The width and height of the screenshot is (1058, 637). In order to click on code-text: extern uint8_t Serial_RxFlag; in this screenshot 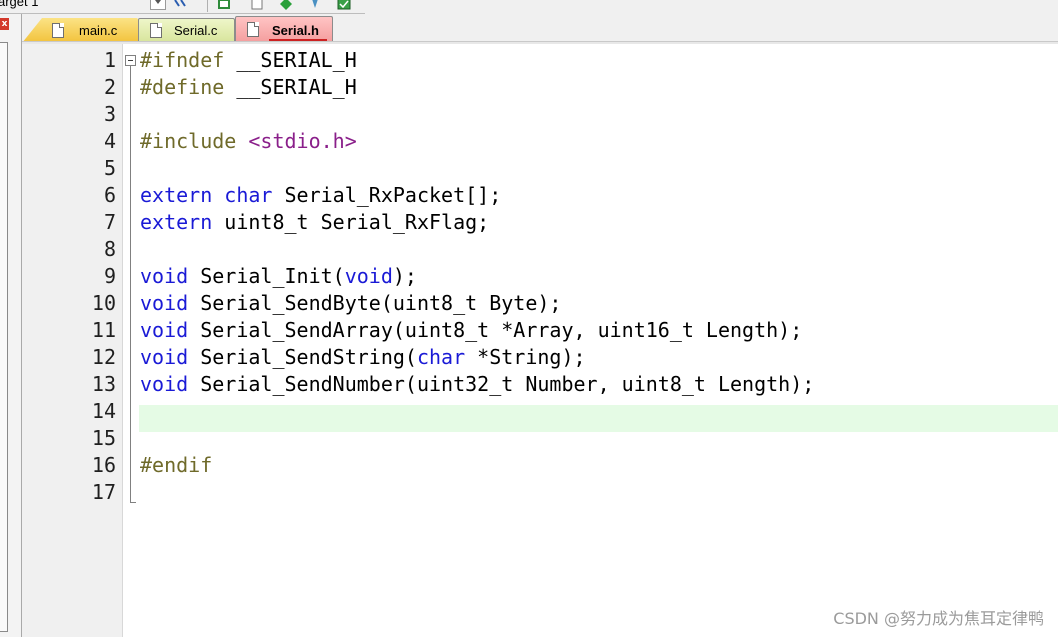, I will do `click(314, 222)`.